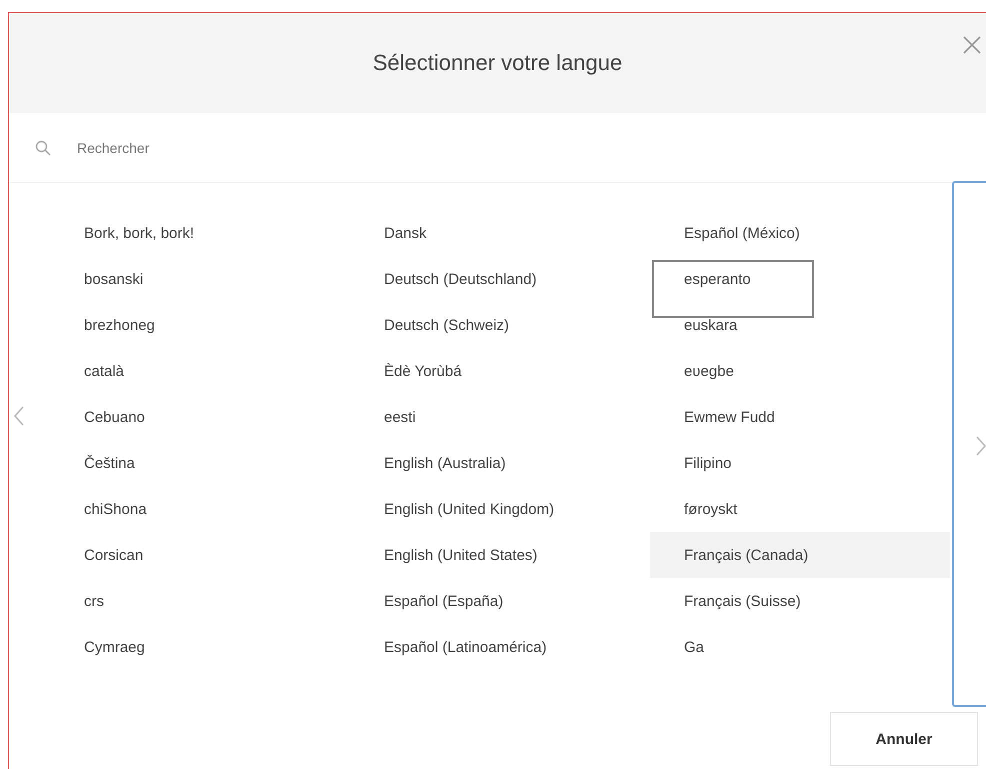  What do you see at coordinates (19, 416) in the screenshot?
I see `previous-page-icon` at bounding box center [19, 416].